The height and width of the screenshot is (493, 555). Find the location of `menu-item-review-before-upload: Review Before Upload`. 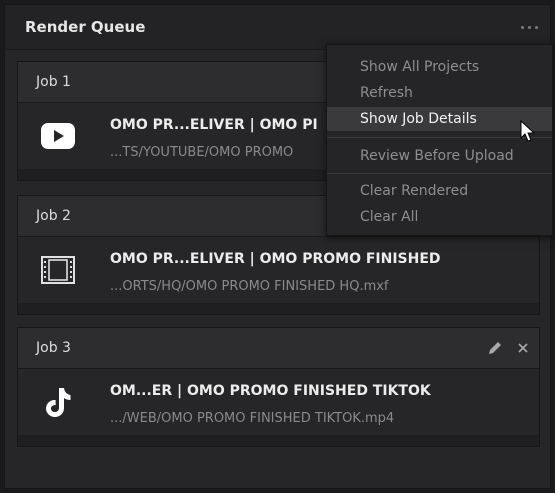

menu-item-review-before-upload: Review Before Upload is located at coordinates (439, 156).